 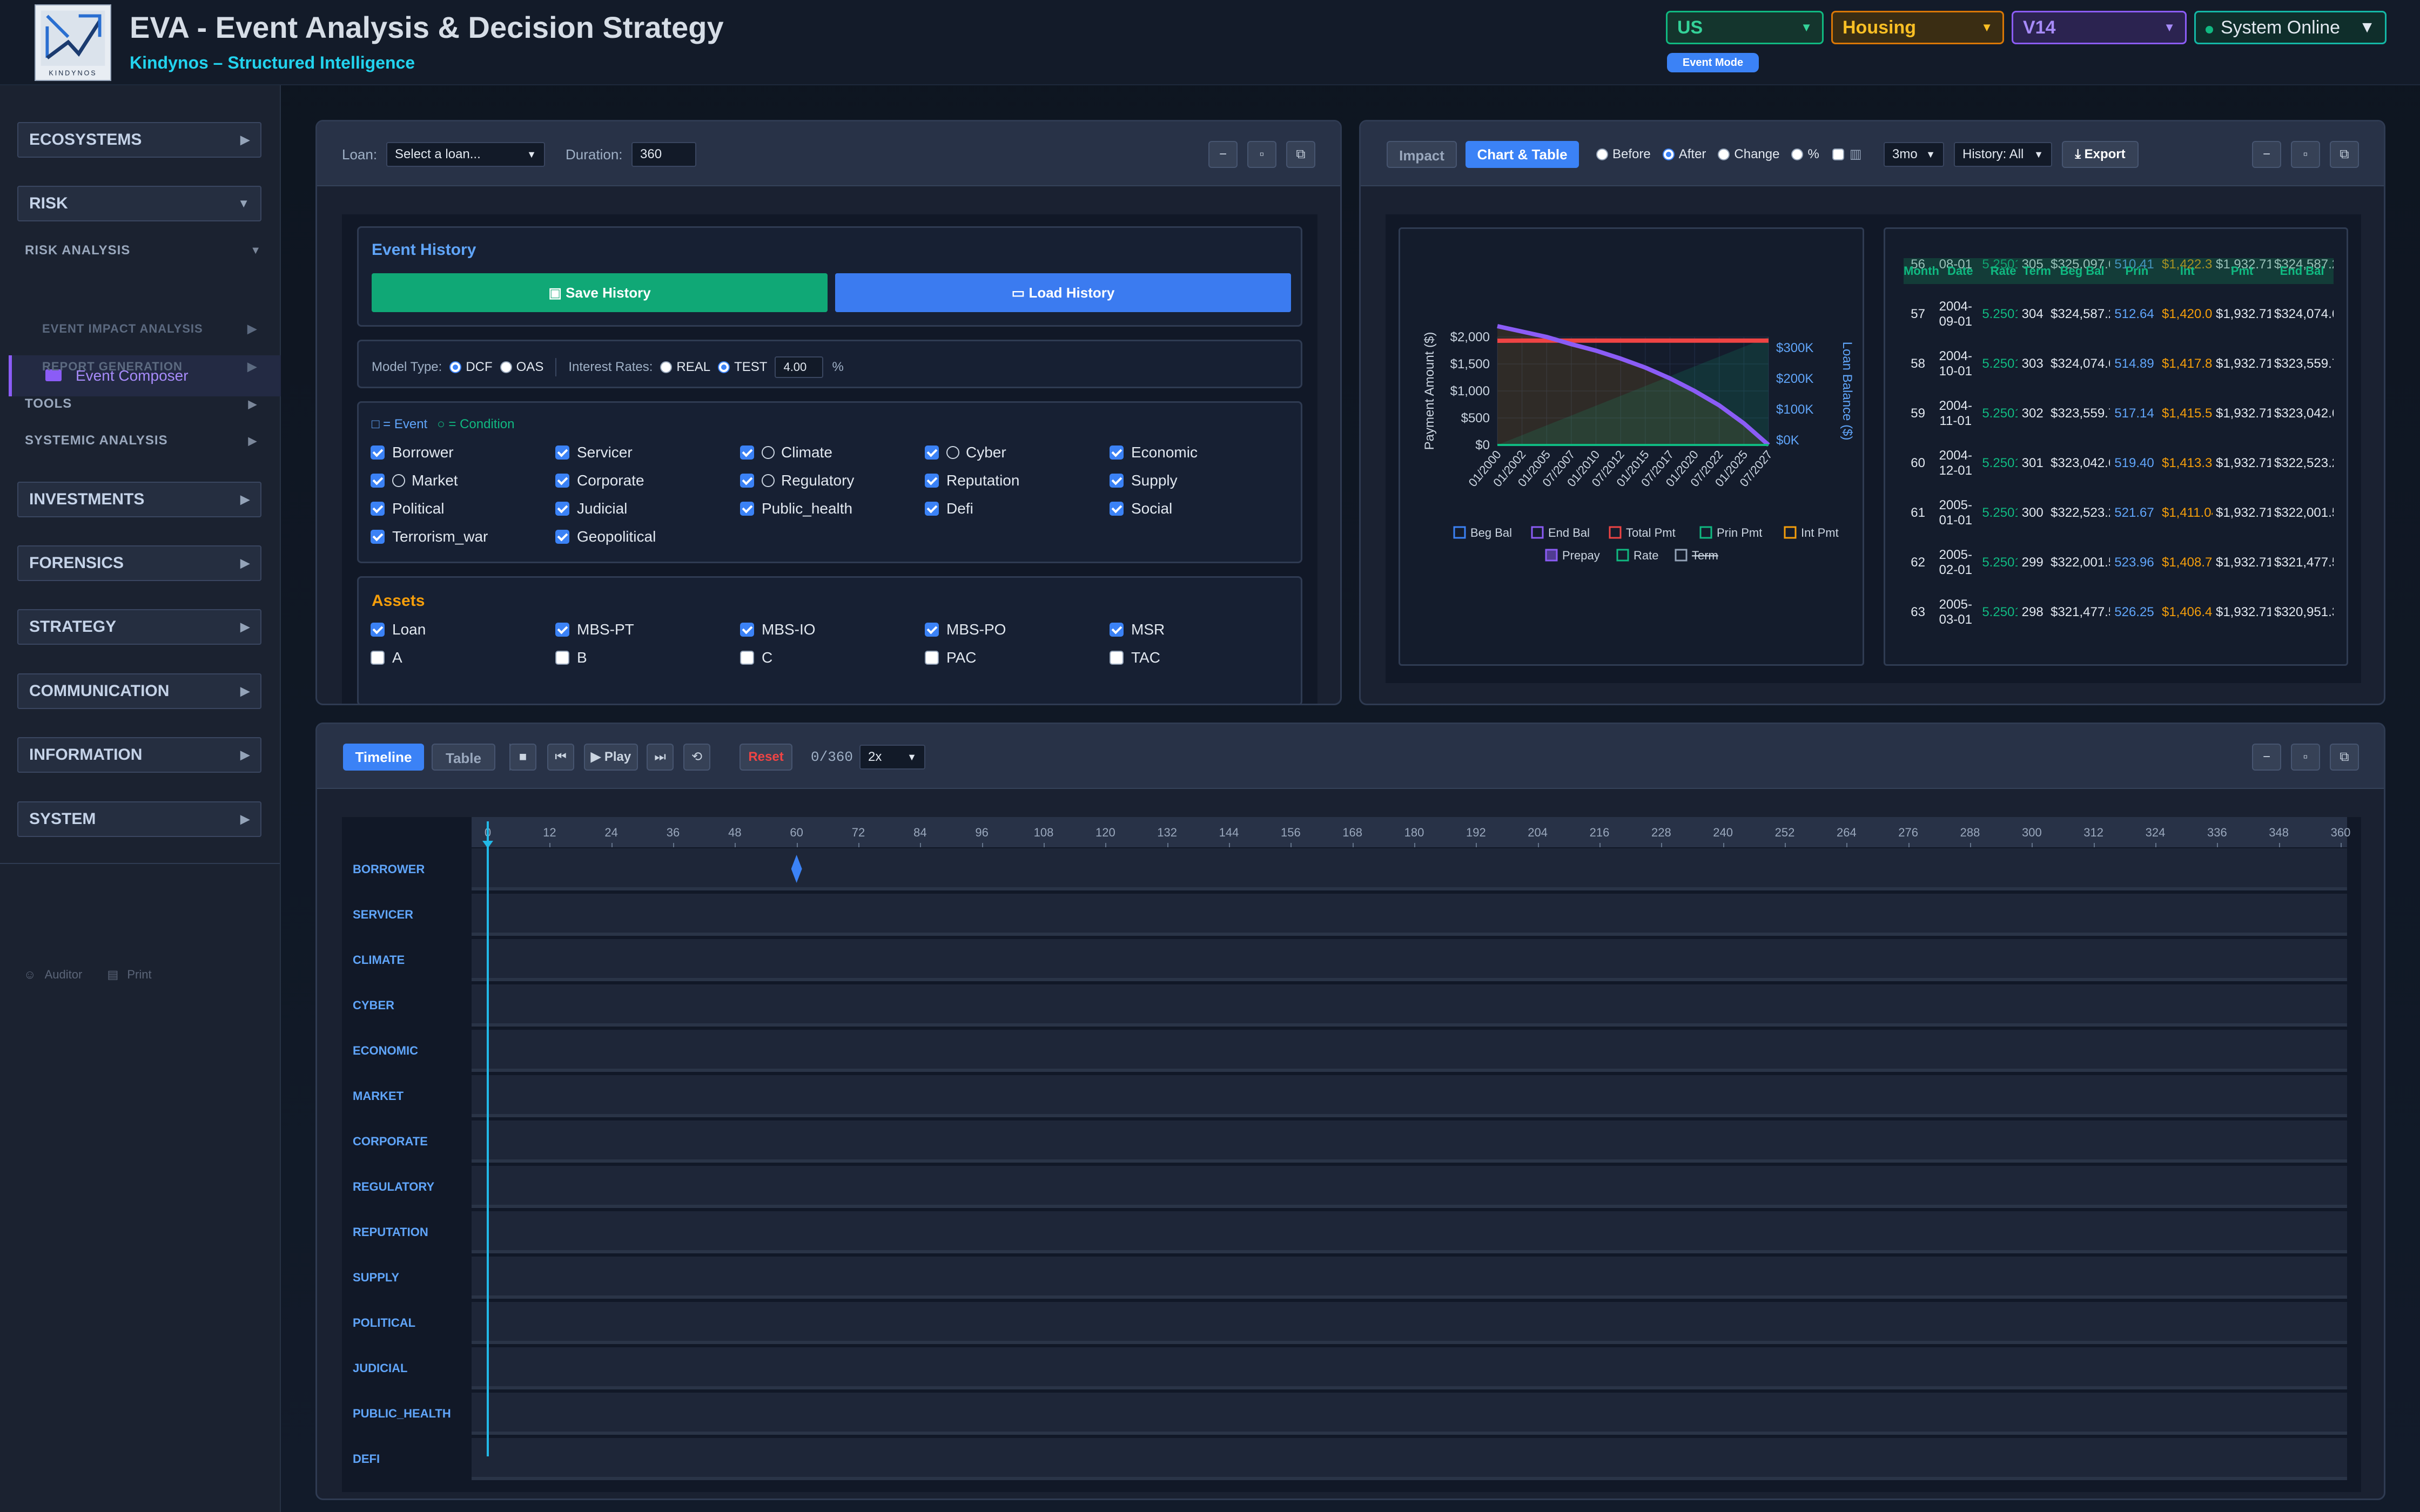 I want to click on tab-table: Table, so click(x=463, y=758).